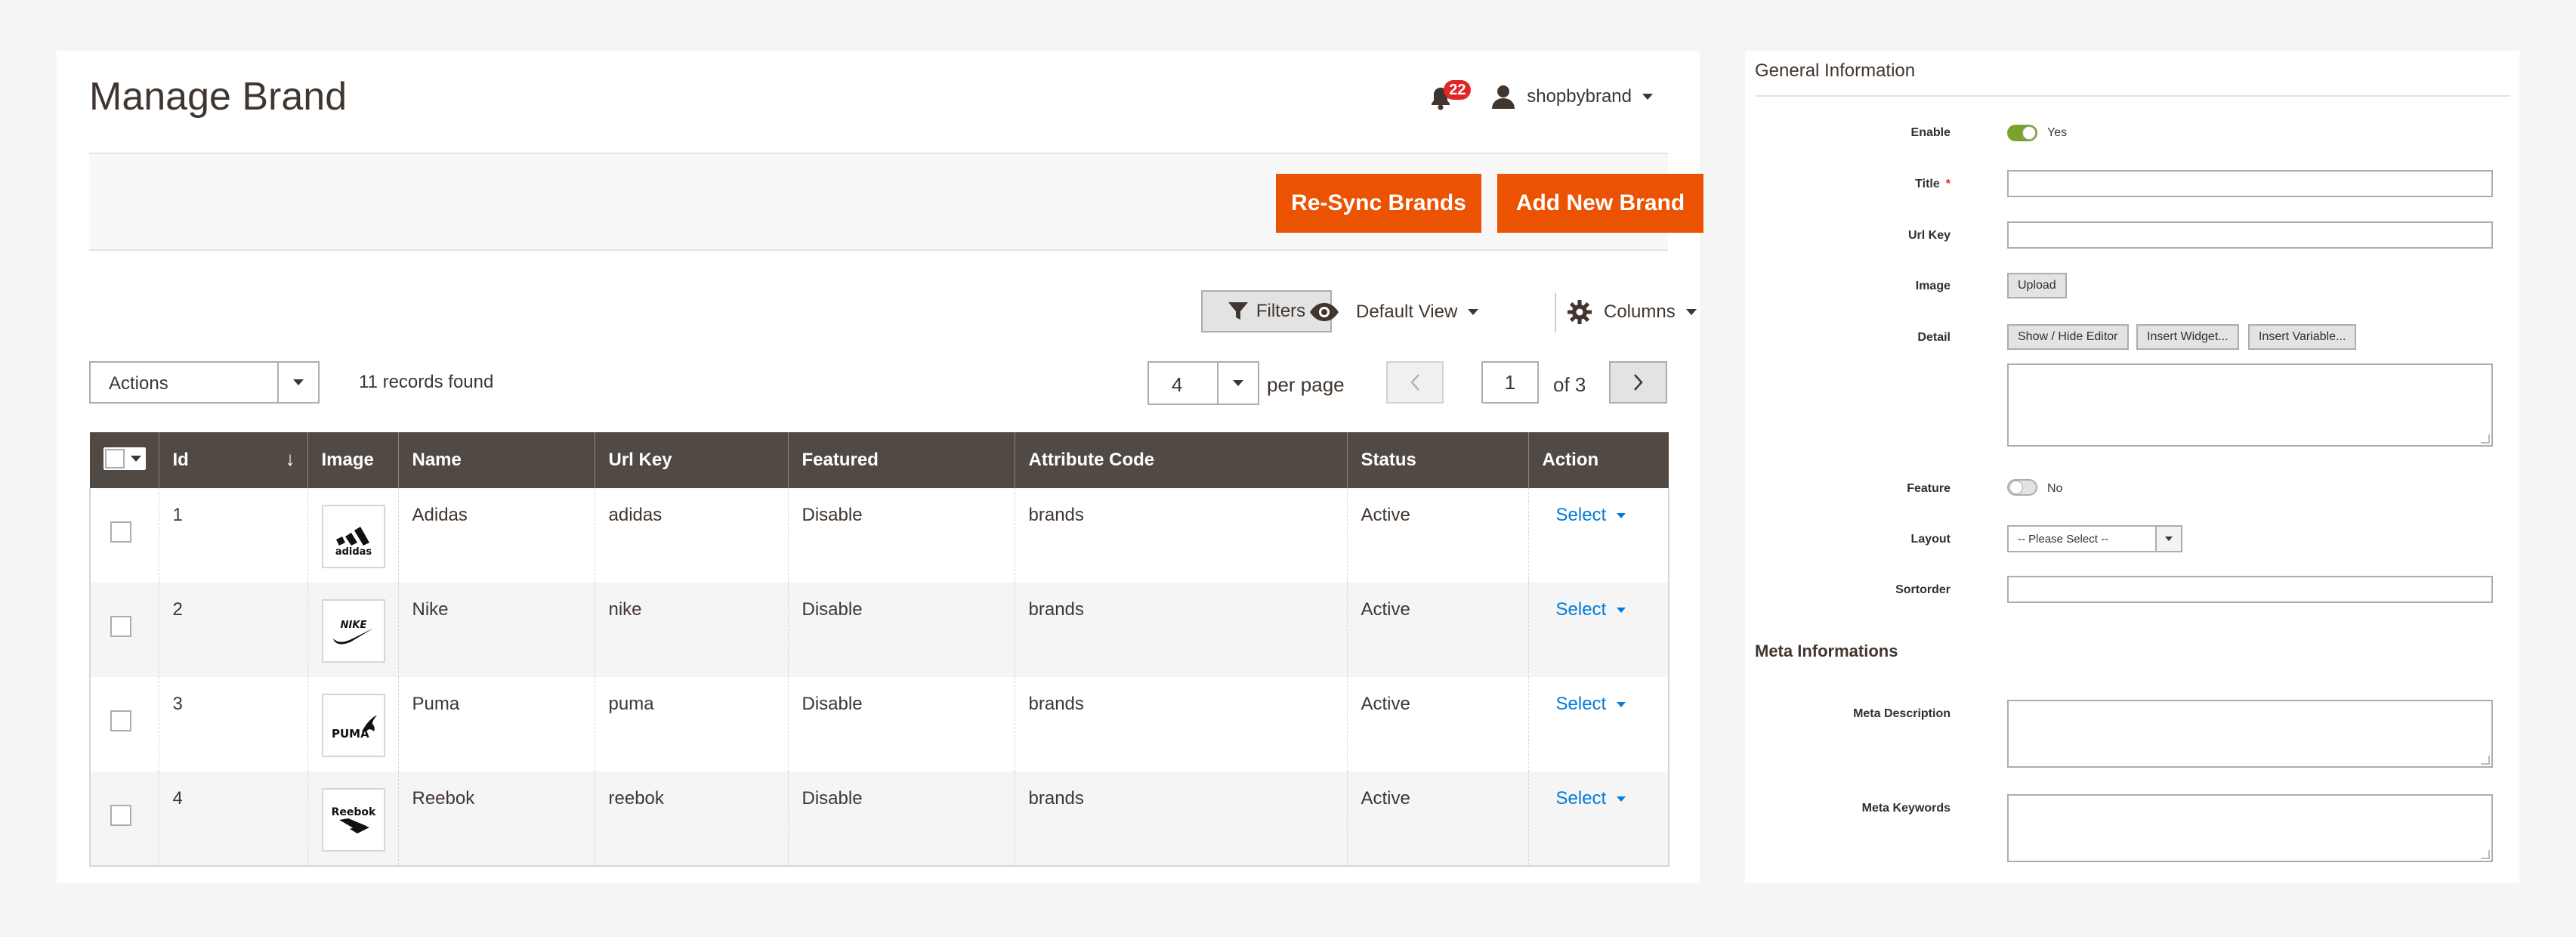  I want to click on notifications-button: 22, so click(1449, 96).